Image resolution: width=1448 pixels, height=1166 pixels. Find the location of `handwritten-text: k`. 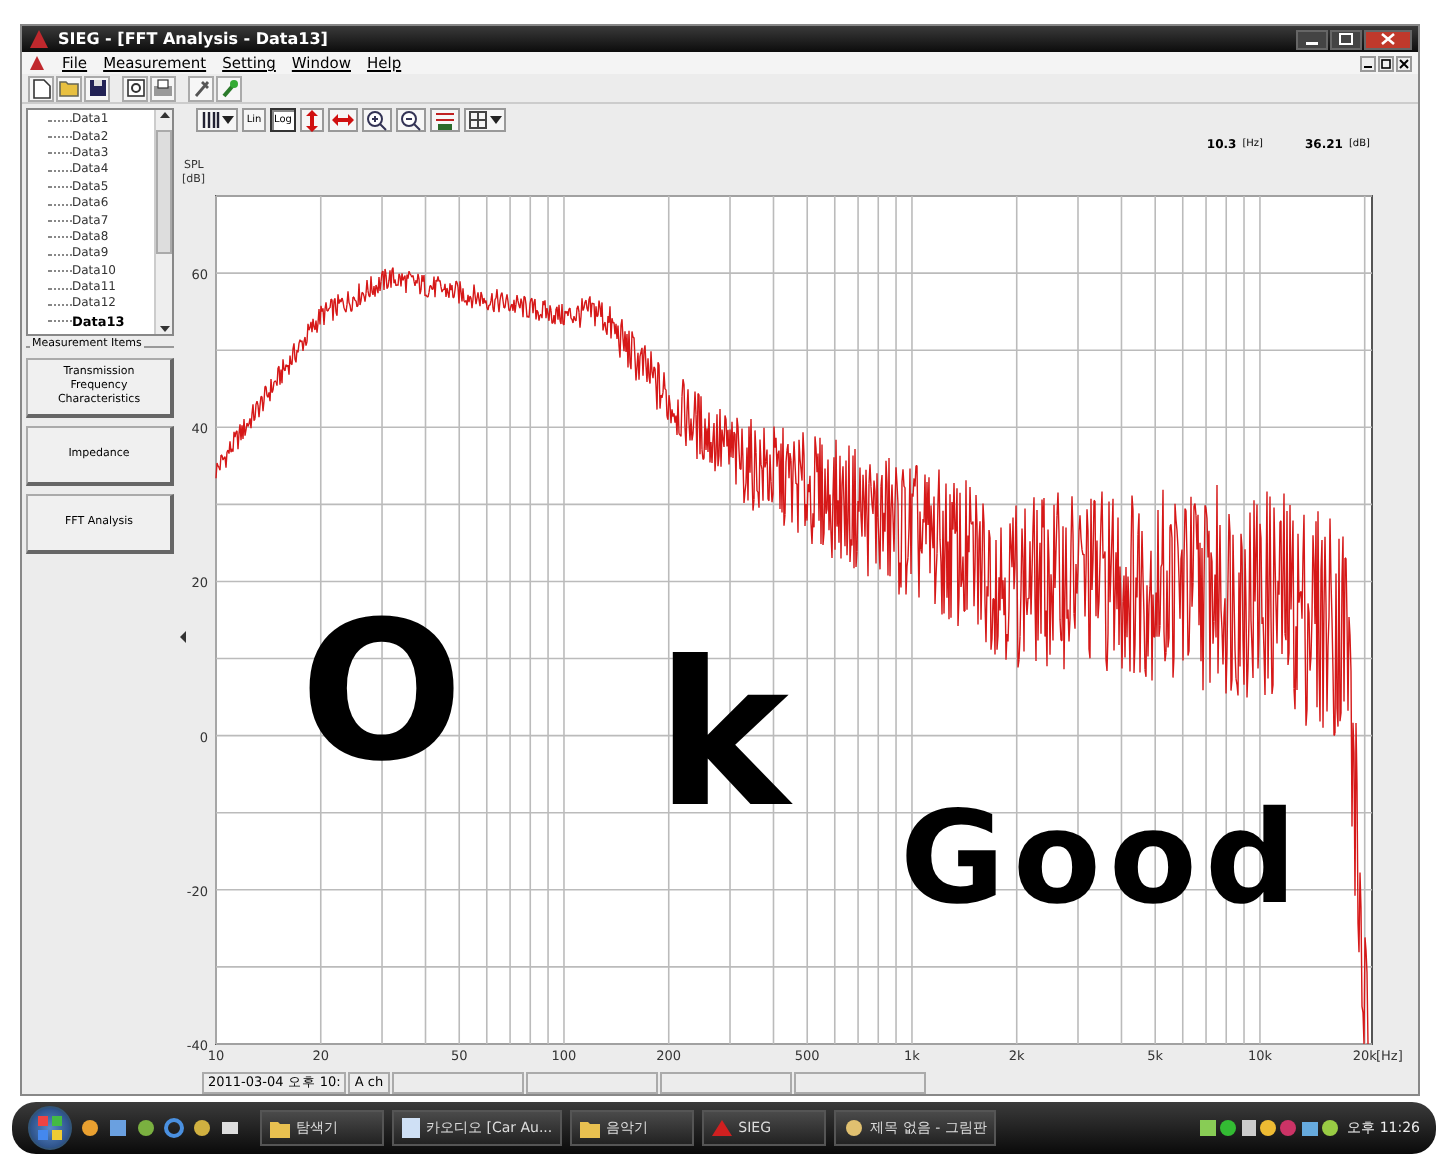

handwritten-text: k is located at coordinates (723, 736).